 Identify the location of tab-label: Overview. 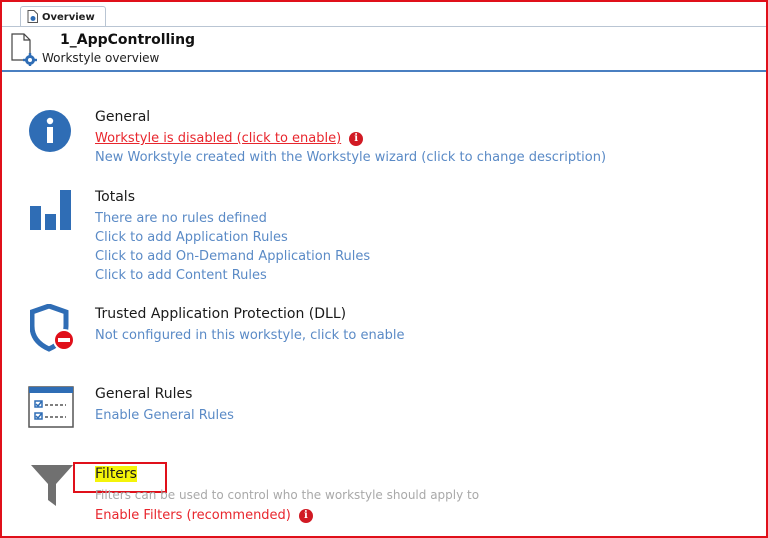
(68, 17).